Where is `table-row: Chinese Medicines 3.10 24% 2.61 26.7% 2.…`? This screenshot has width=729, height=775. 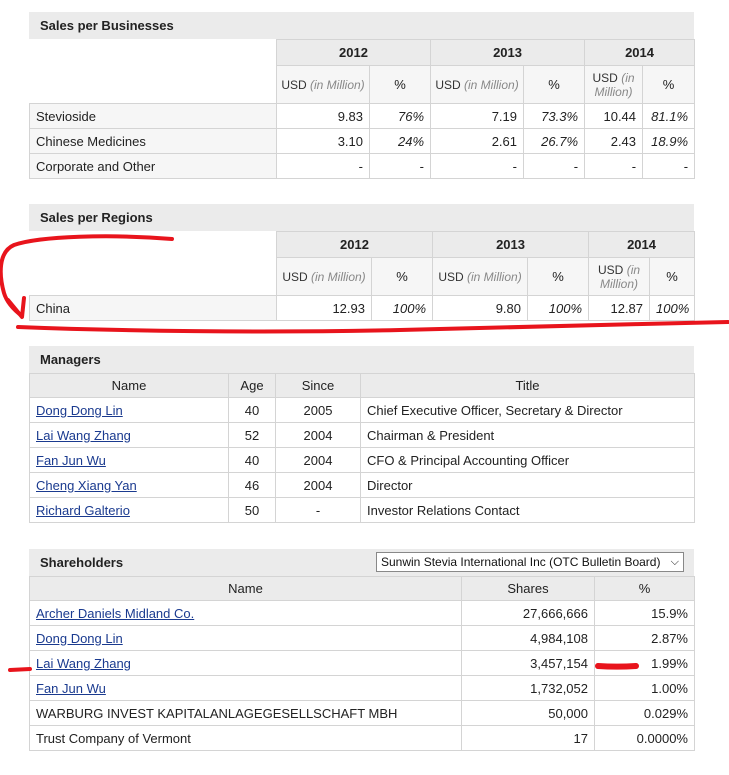 table-row: Chinese Medicines 3.10 24% 2.61 26.7% 2.… is located at coordinates (362, 141).